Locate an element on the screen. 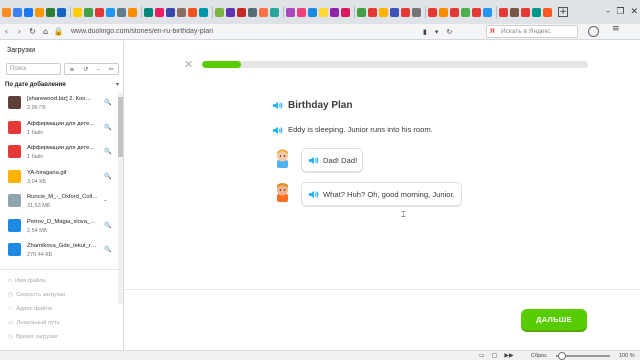 This screenshot has height=360, width=640. home-icon: ⌂ is located at coordinates (45, 31).